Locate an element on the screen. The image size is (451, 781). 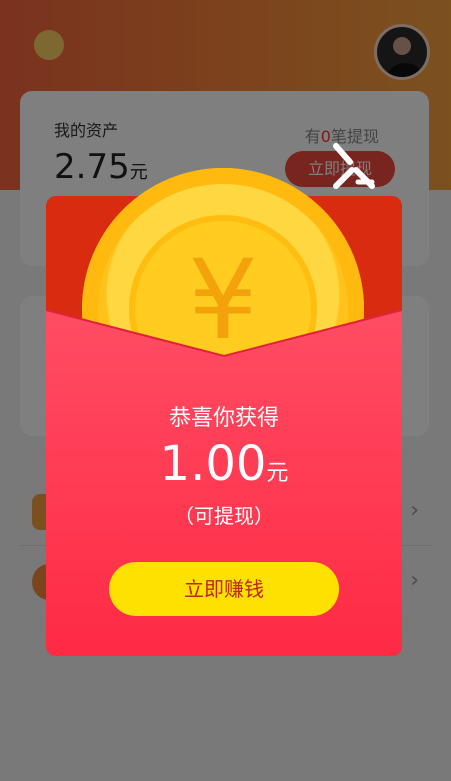
congrats-text: 恭喜你获得 is located at coordinates (223, 418).